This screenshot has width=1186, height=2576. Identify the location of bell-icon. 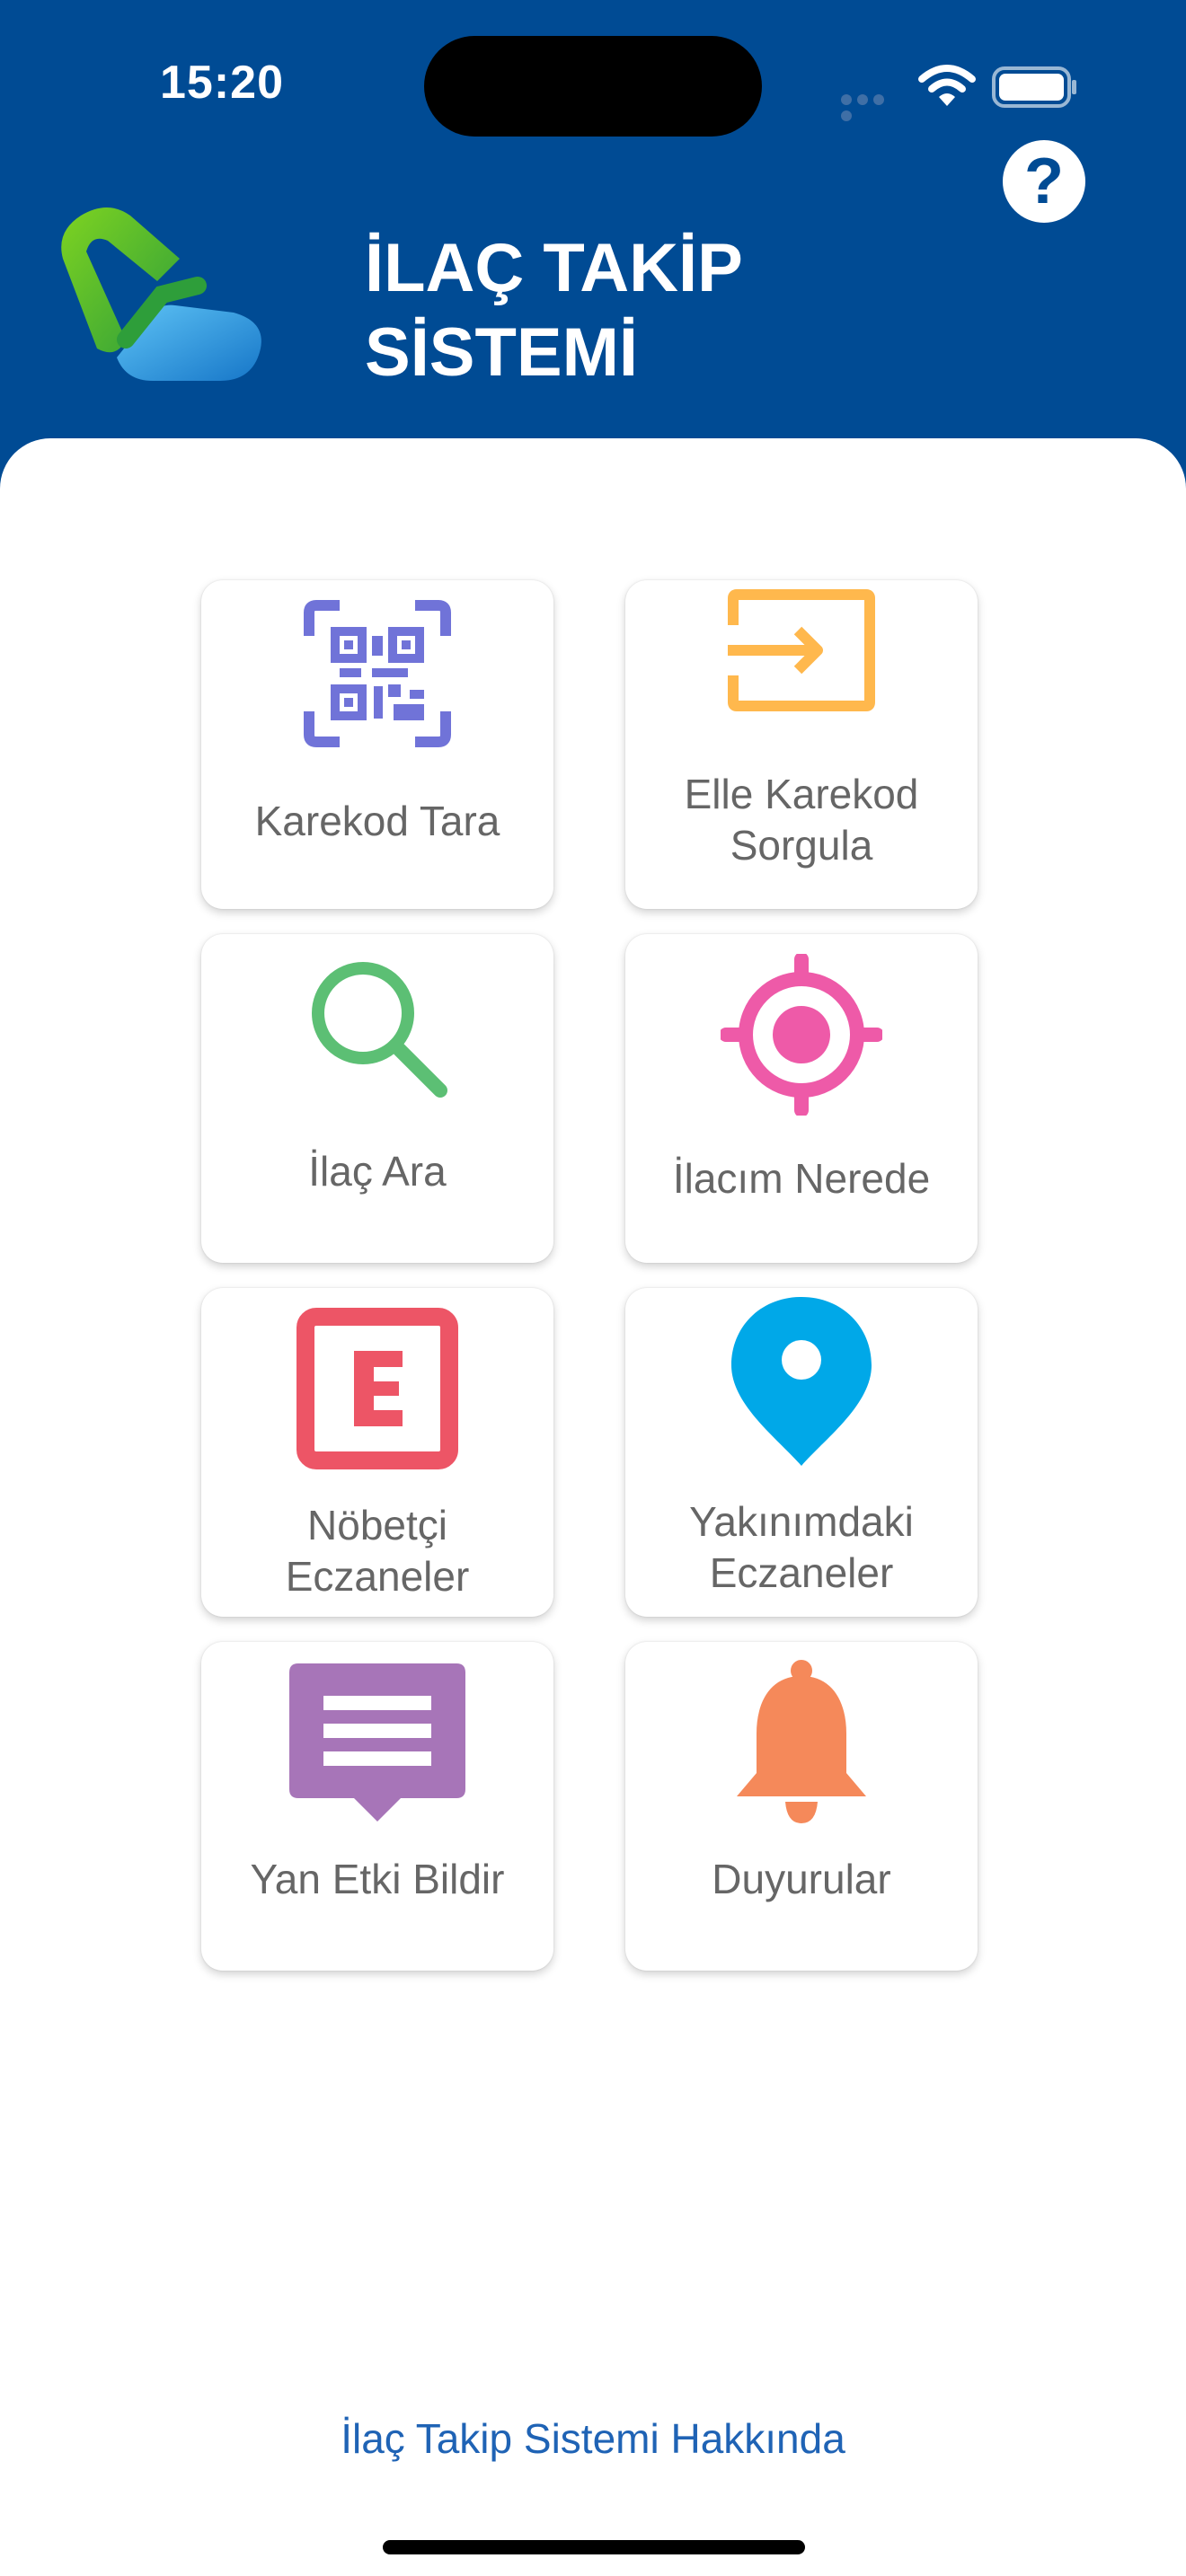
(801, 1741).